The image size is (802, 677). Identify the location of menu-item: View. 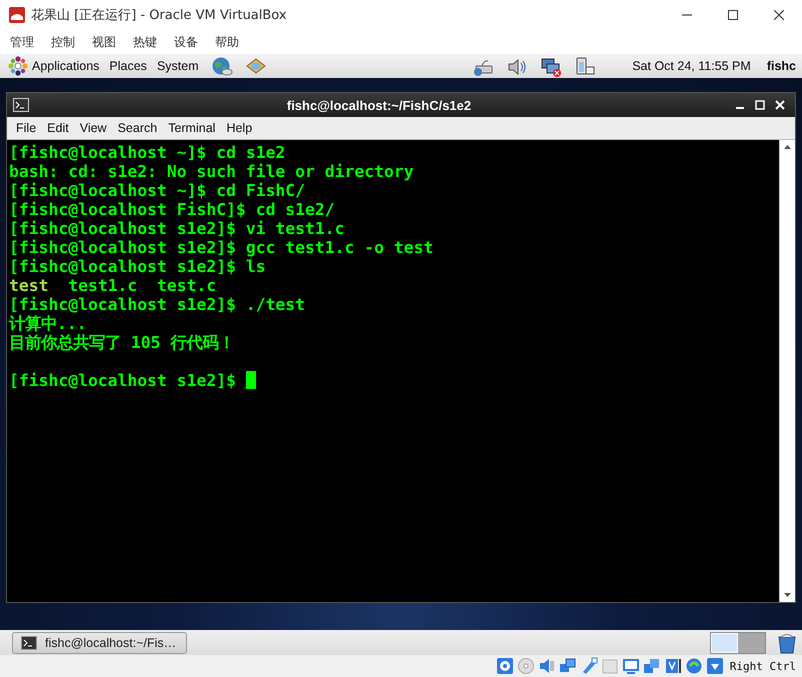
(93, 128).